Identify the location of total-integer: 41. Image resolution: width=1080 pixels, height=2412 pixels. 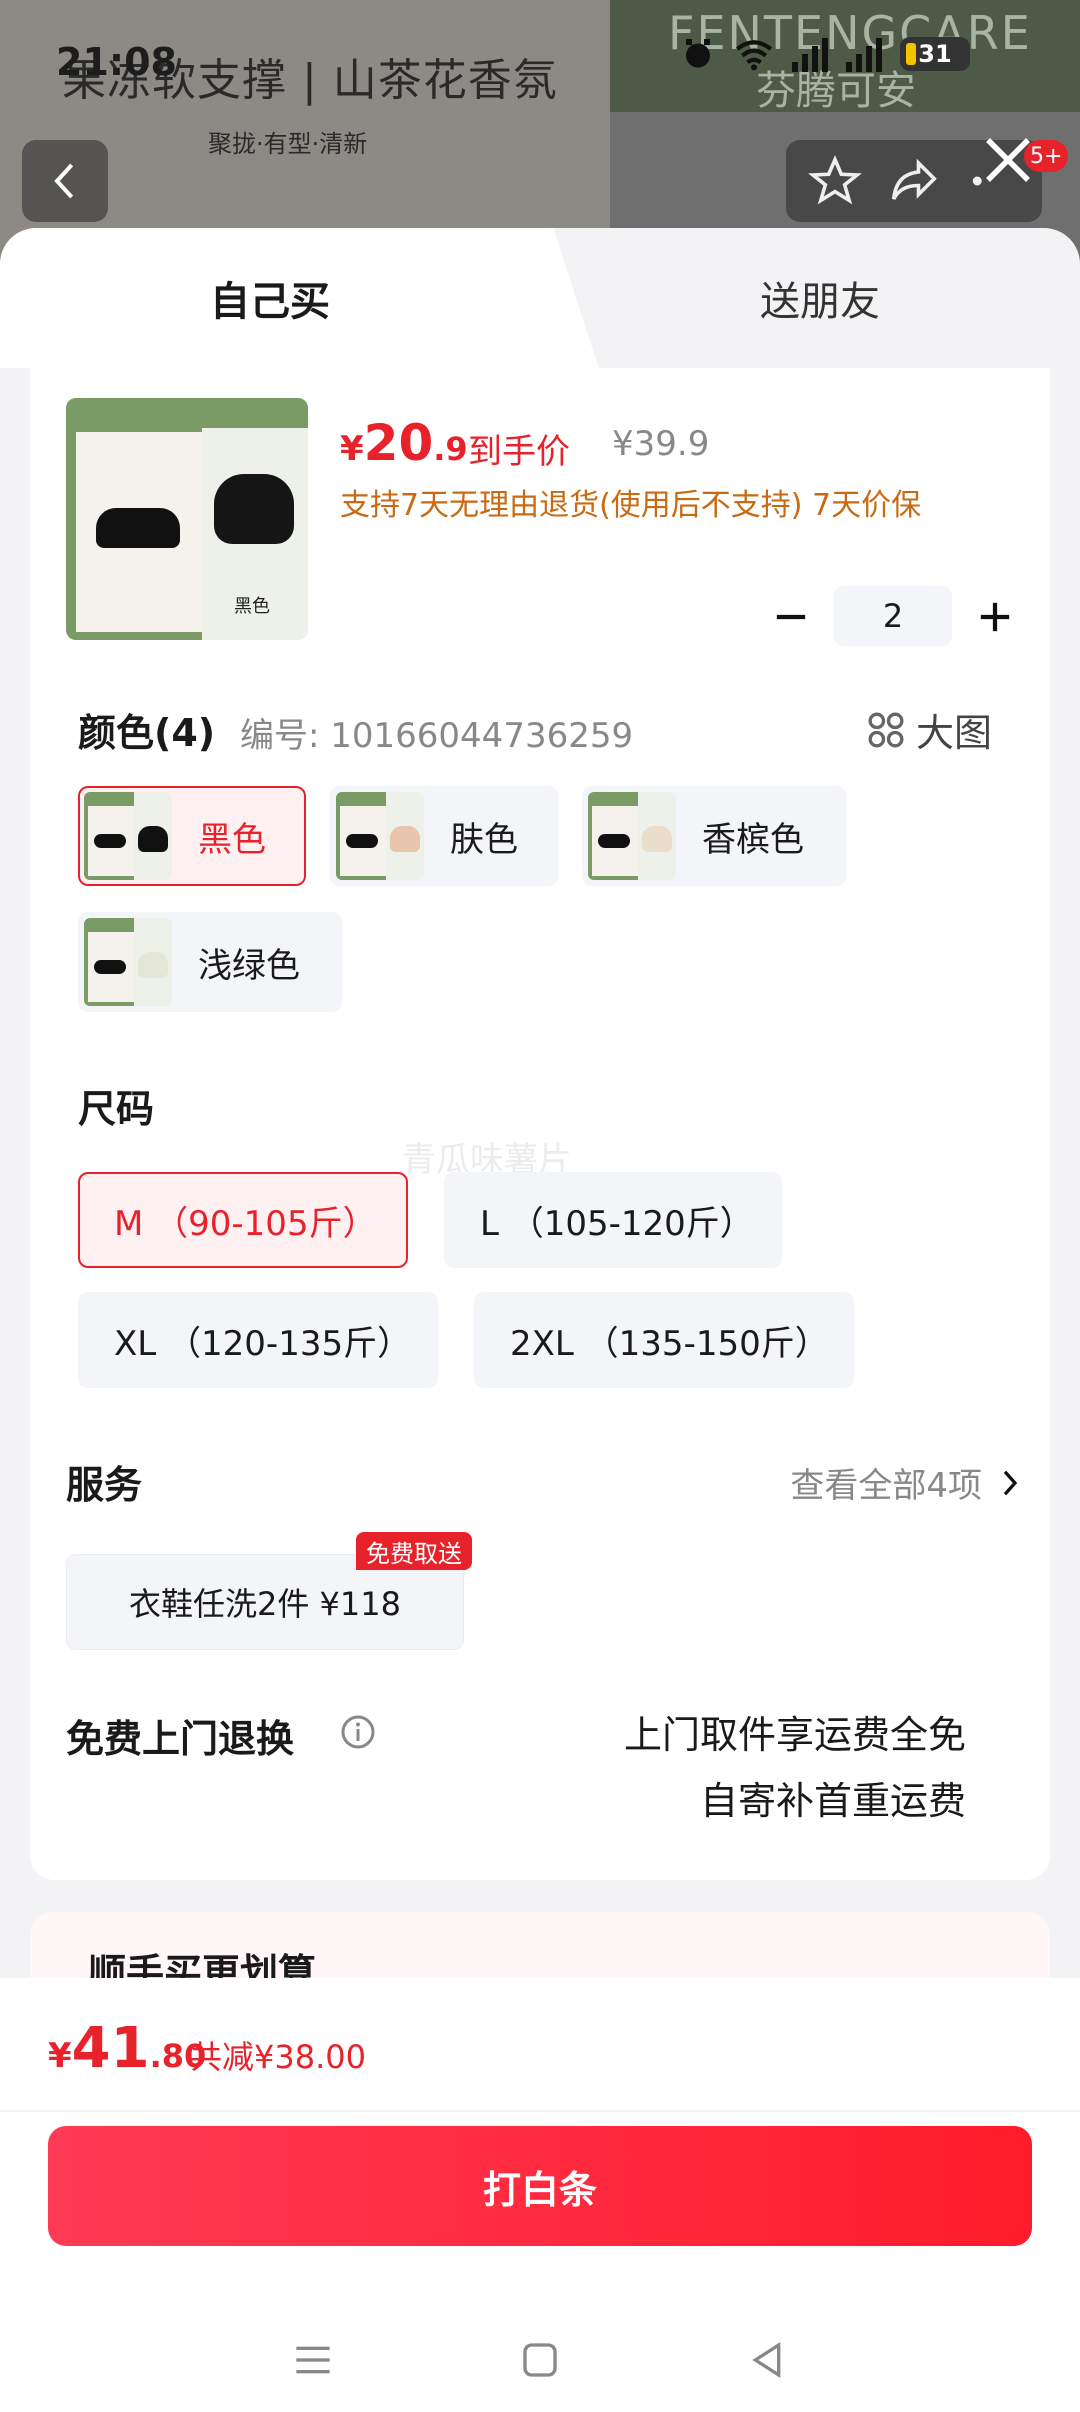
(110, 2048).